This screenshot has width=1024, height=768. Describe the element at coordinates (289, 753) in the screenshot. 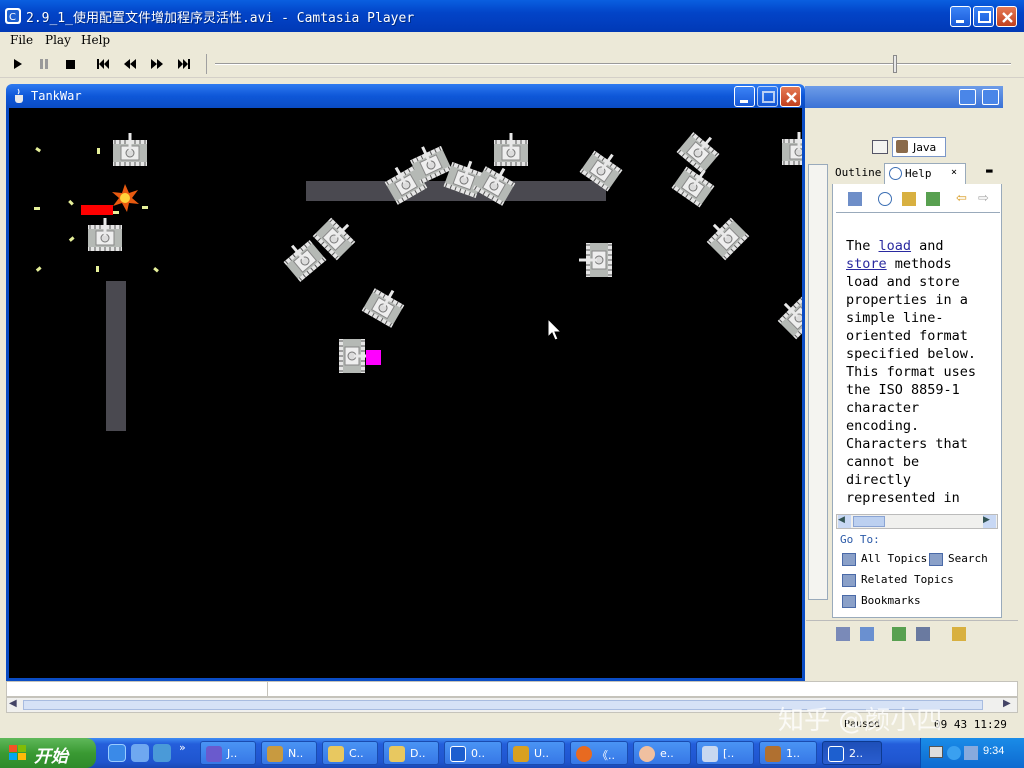

I see `taskbar-item: N..` at that location.